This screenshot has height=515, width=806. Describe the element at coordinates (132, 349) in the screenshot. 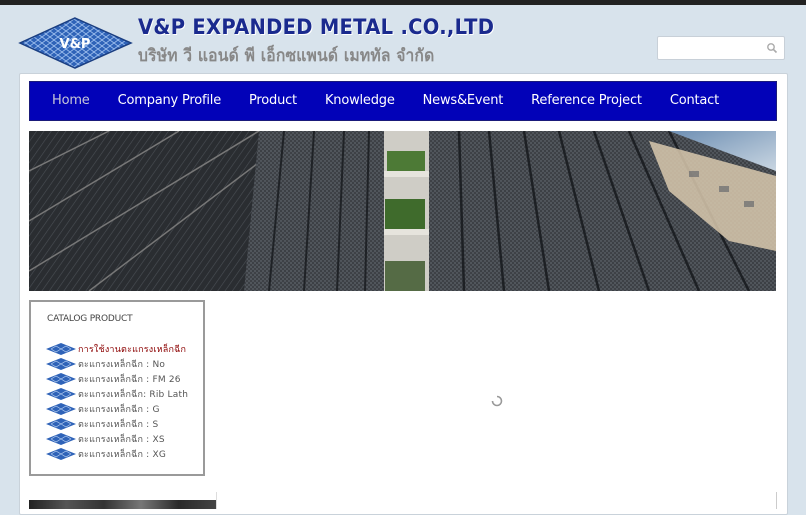

I see `catalog-item-label: การใช้งานตะแกรงเหล็กฉีก` at that location.